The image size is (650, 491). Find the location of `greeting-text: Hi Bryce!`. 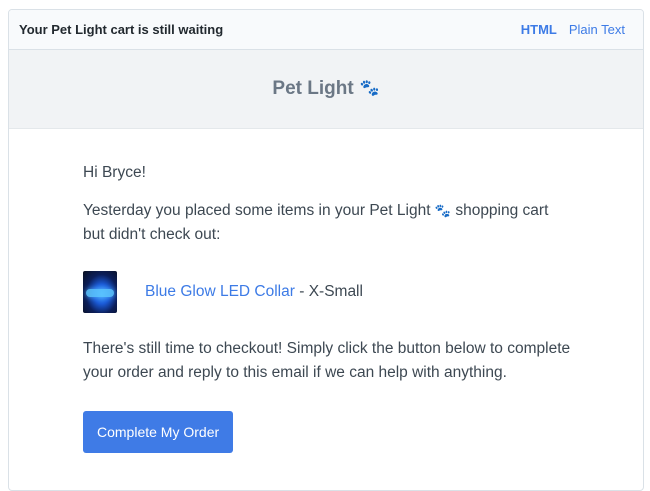

greeting-text: Hi Bryce! is located at coordinates (114, 172).